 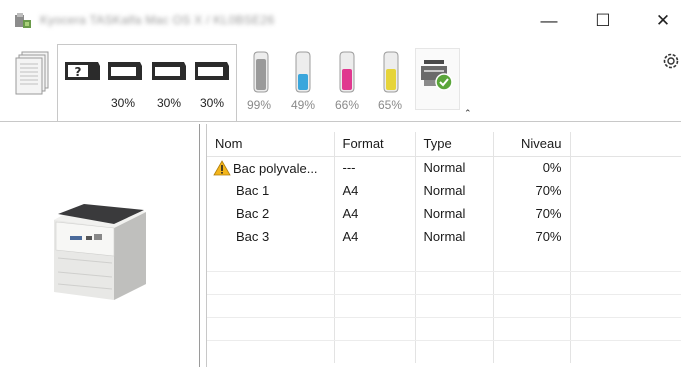 I want to click on table-row: Bac polyvale... --- Normal 0%, so click(x=444, y=167).